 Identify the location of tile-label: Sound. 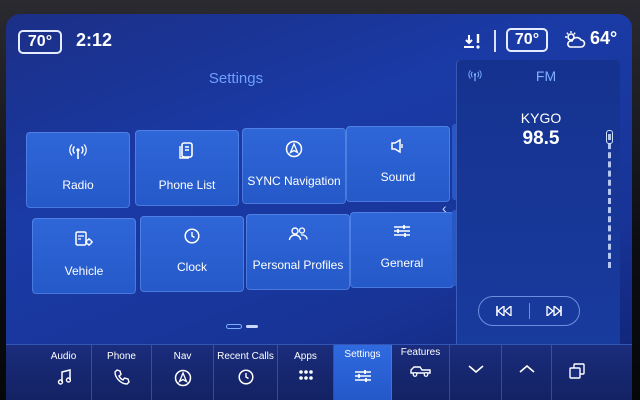
(398, 177).